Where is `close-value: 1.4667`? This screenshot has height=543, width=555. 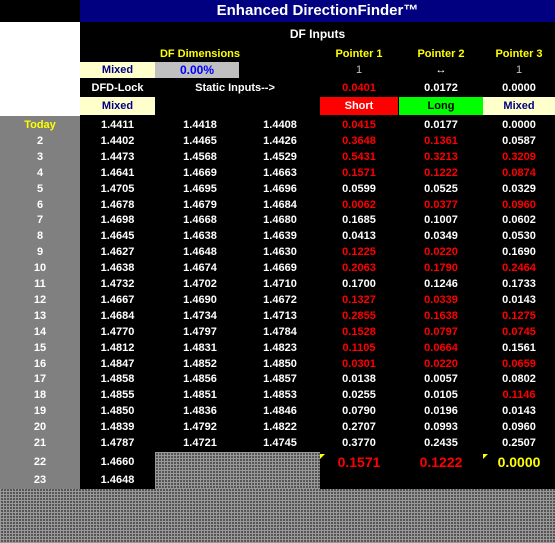
close-value: 1.4667 is located at coordinates (117, 299).